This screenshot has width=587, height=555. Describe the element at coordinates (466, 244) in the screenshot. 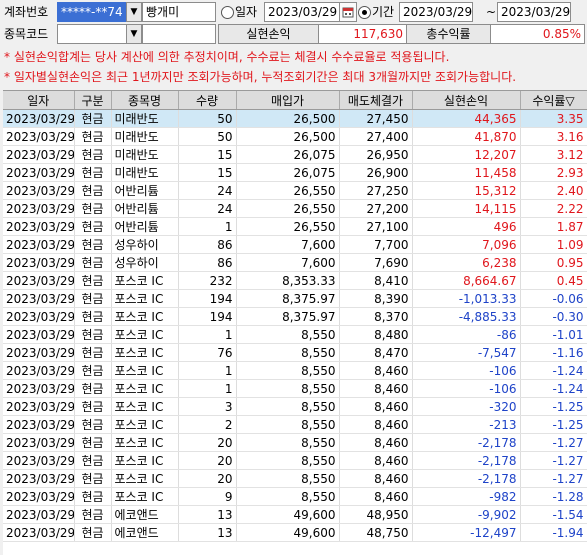

I see `cell-realized-pnl: 7,096` at that location.